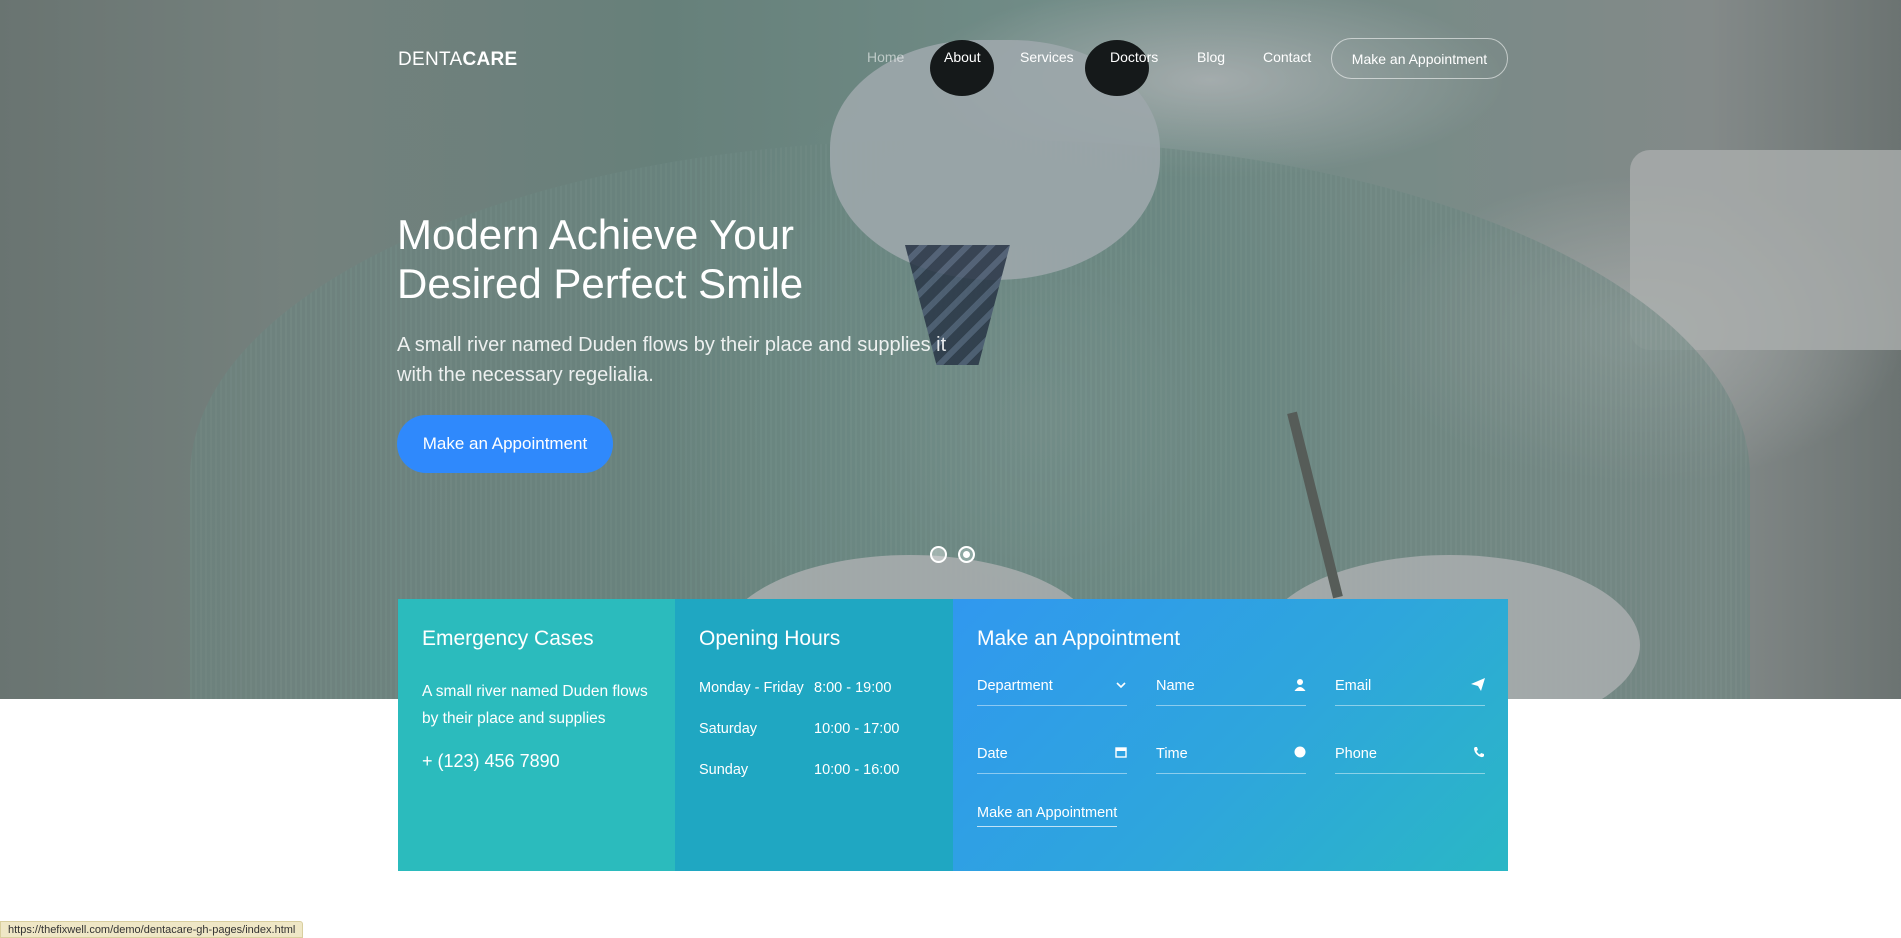 The height and width of the screenshot is (938, 1901). I want to click on phone-icon, so click(1479, 753).